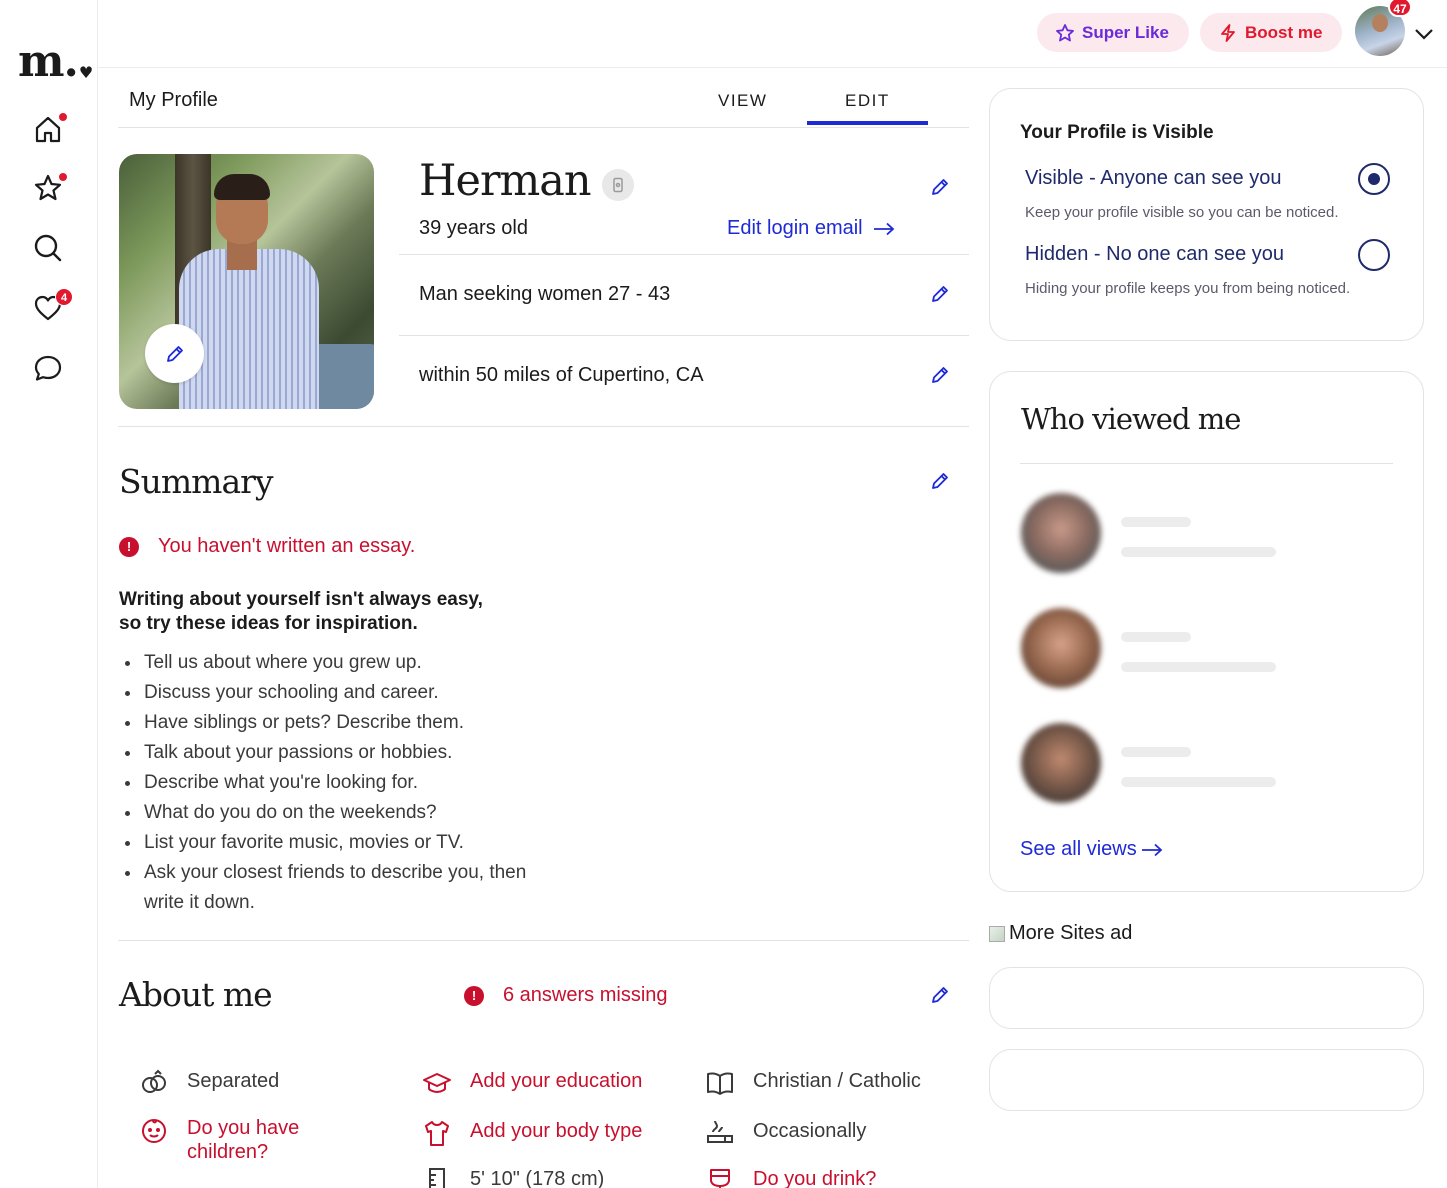  What do you see at coordinates (329, 843) in the screenshot?
I see `list-item: List your favorite music, movies or TV.` at bounding box center [329, 843].